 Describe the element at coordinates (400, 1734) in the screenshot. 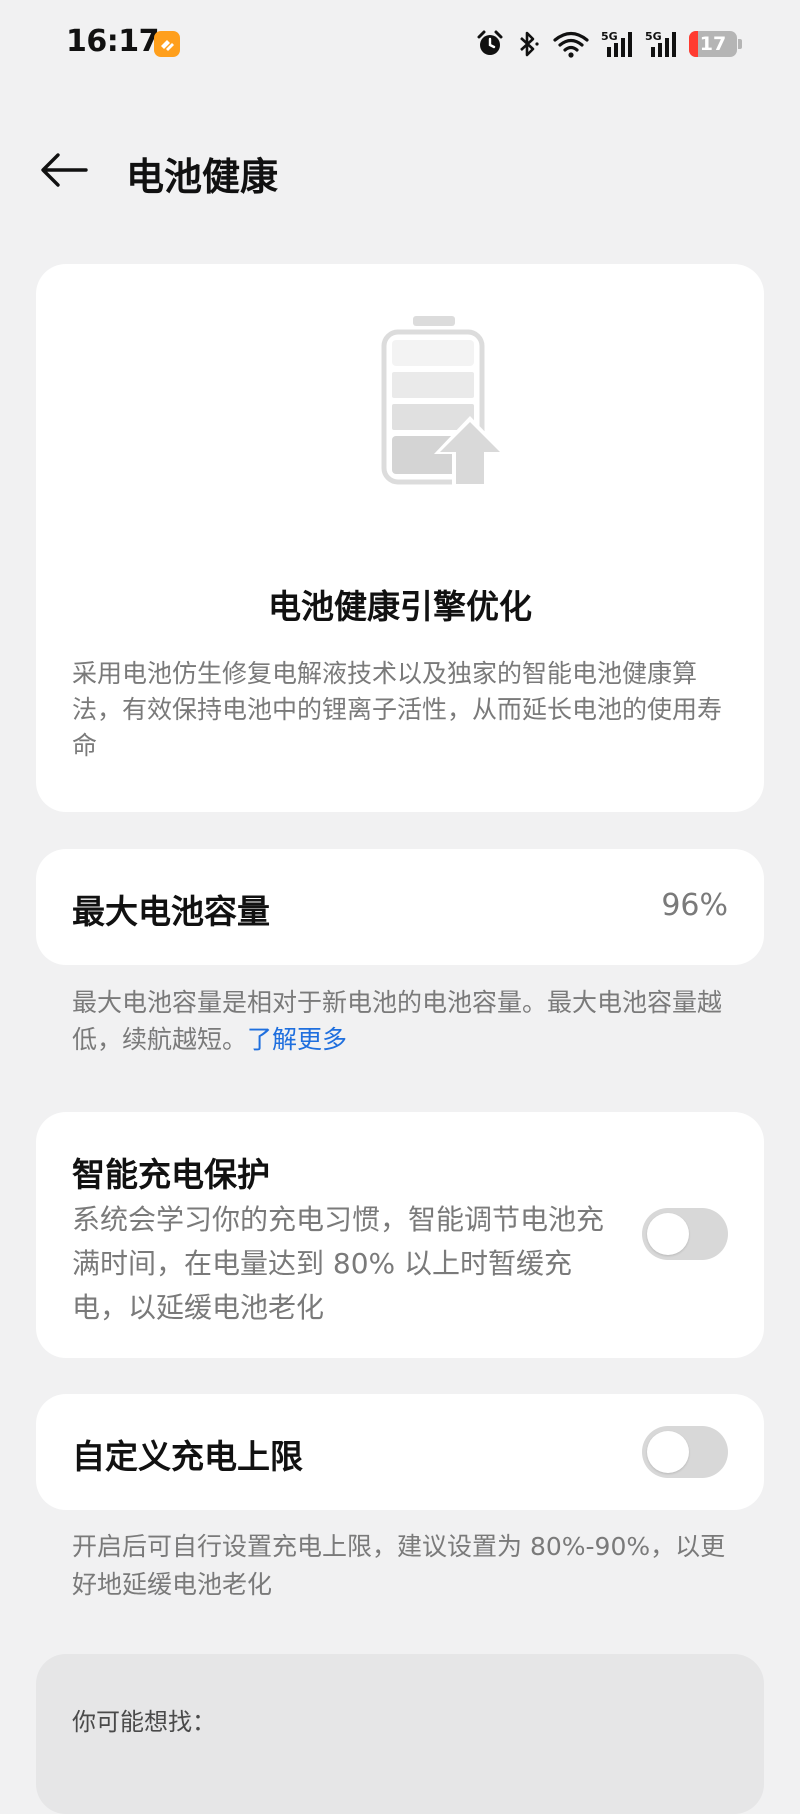

I see `suggestions-card: 你可能想找：` at that location.